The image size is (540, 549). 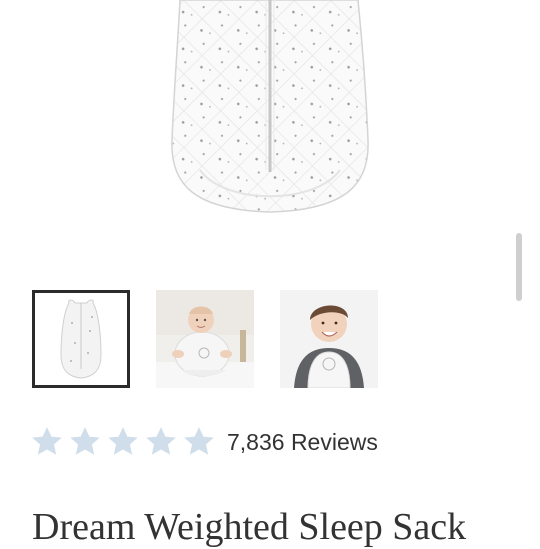 What do you see at coordinates (270, 106) in the screenshot?
I see `sleep-sack-illustration` at bounding box center [270, 106].